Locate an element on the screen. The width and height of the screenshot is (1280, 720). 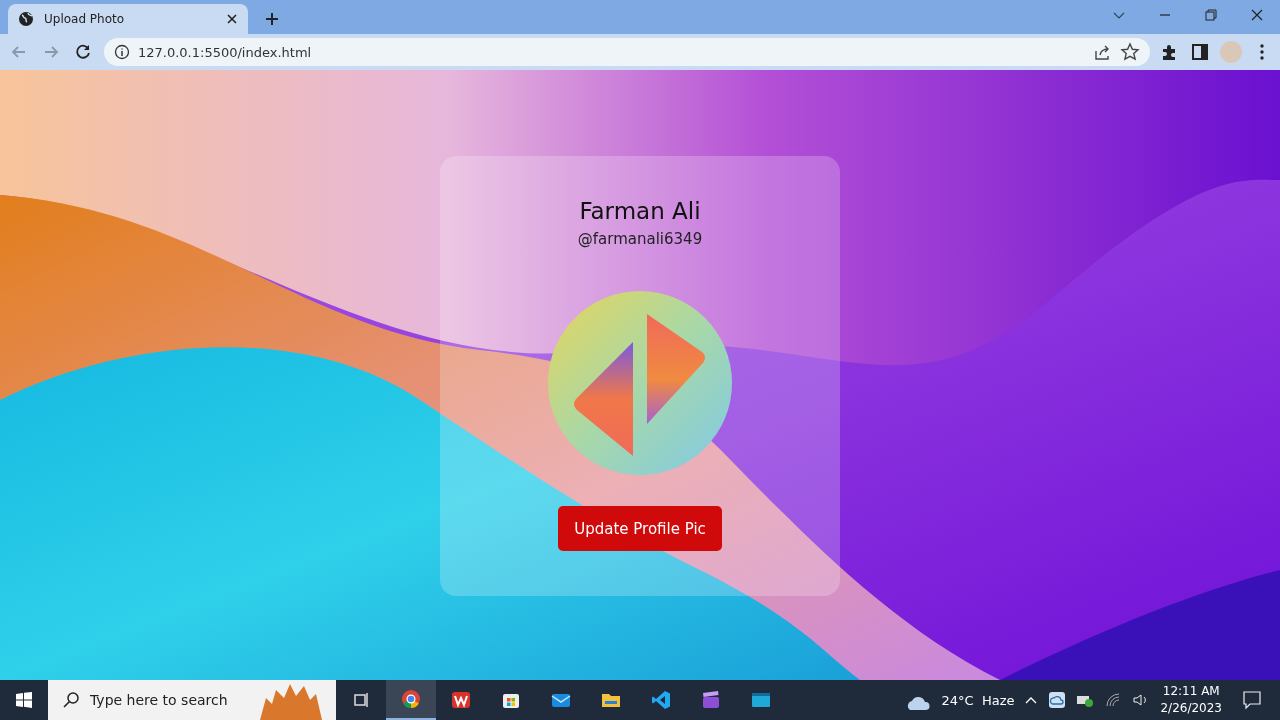
office-w-icon is located at coordinates (461, 700).